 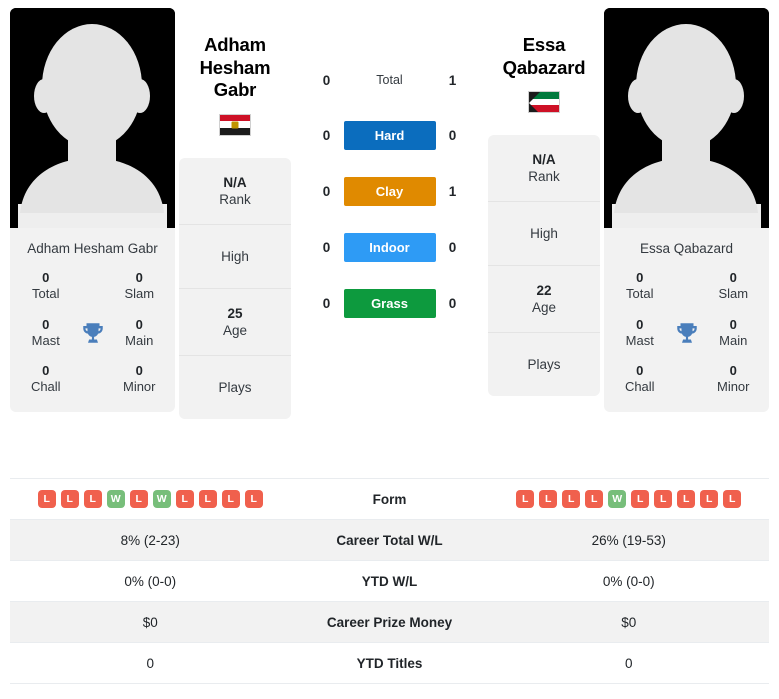 I want to click on right-player-name-label: Essa Qabazard, so click(x=686, y=248).